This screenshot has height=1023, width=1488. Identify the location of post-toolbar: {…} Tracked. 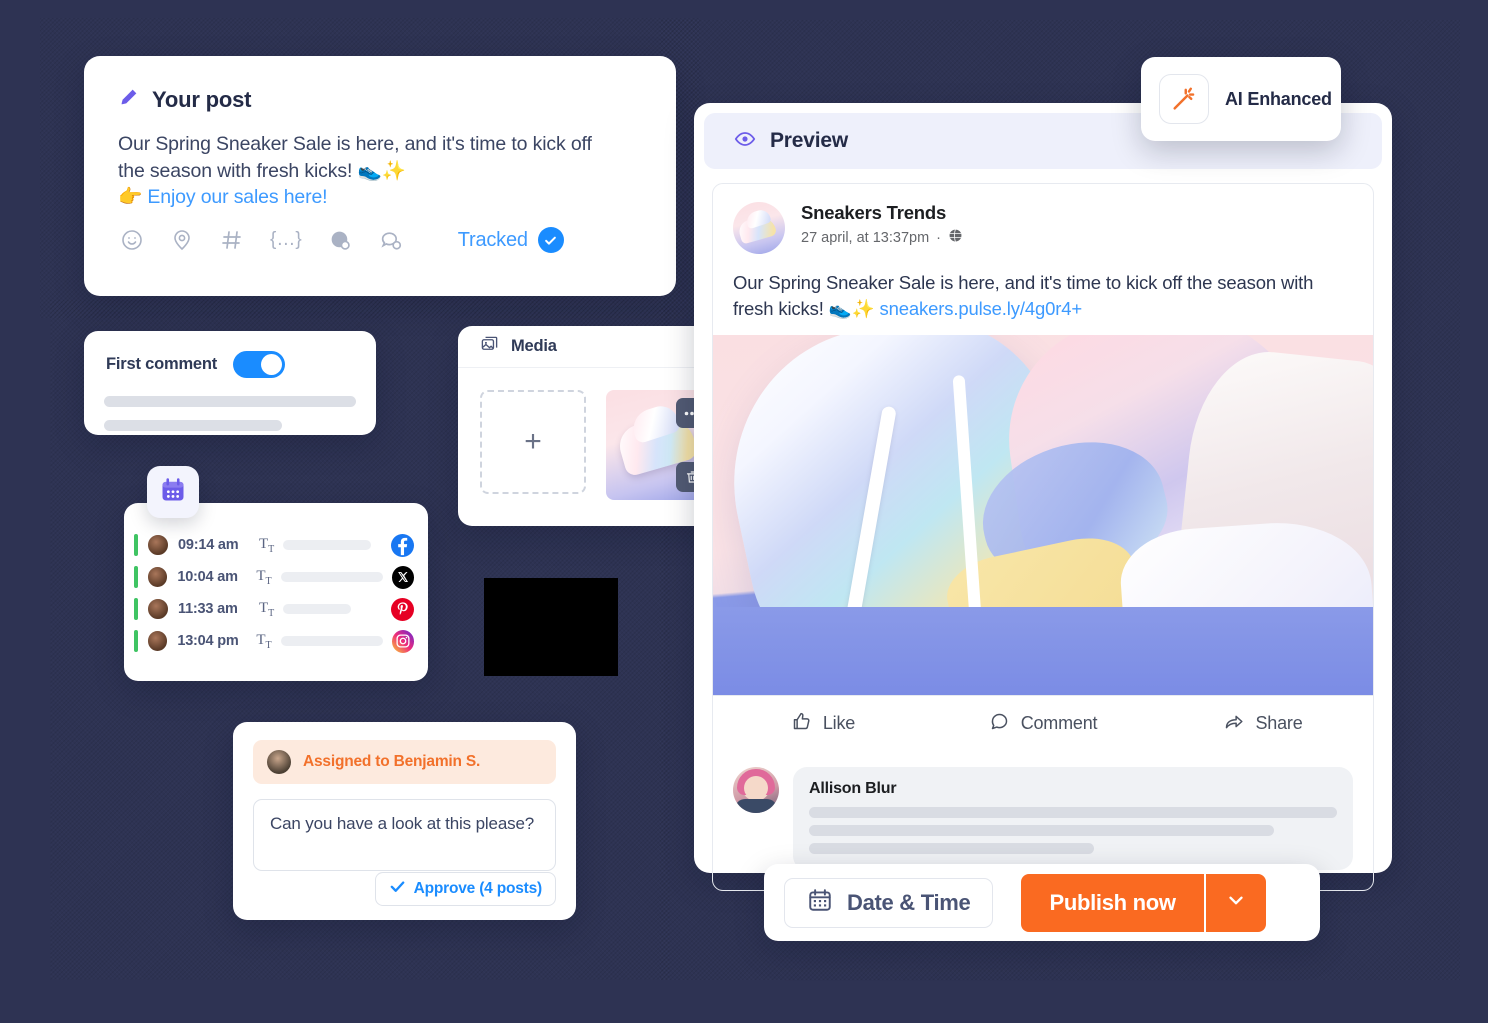
(380, 232).